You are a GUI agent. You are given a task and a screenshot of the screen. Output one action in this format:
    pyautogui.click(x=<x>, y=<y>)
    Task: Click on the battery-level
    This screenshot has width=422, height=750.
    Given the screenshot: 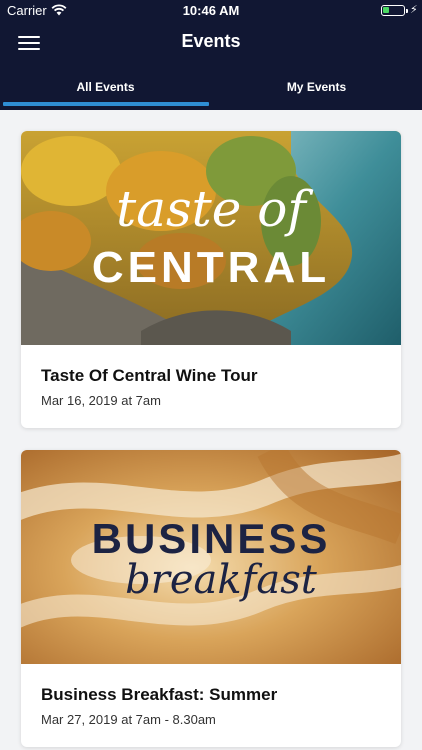 What is the action you would take?
    pyautogui.click(x=386, y=10)
    